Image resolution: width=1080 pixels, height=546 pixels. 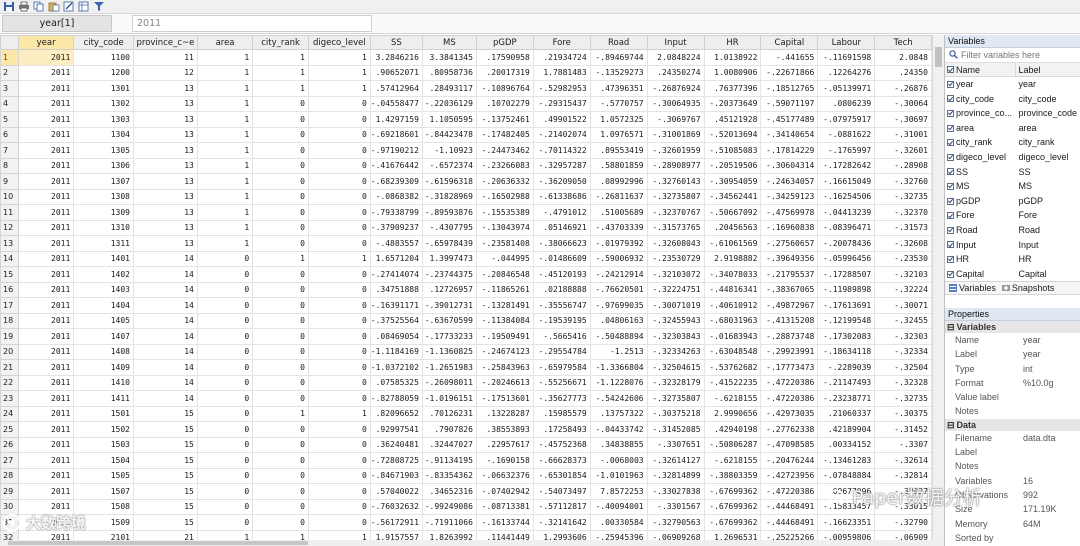 I want to click on data-cell: -.89593876, so click(x=449, y=212).